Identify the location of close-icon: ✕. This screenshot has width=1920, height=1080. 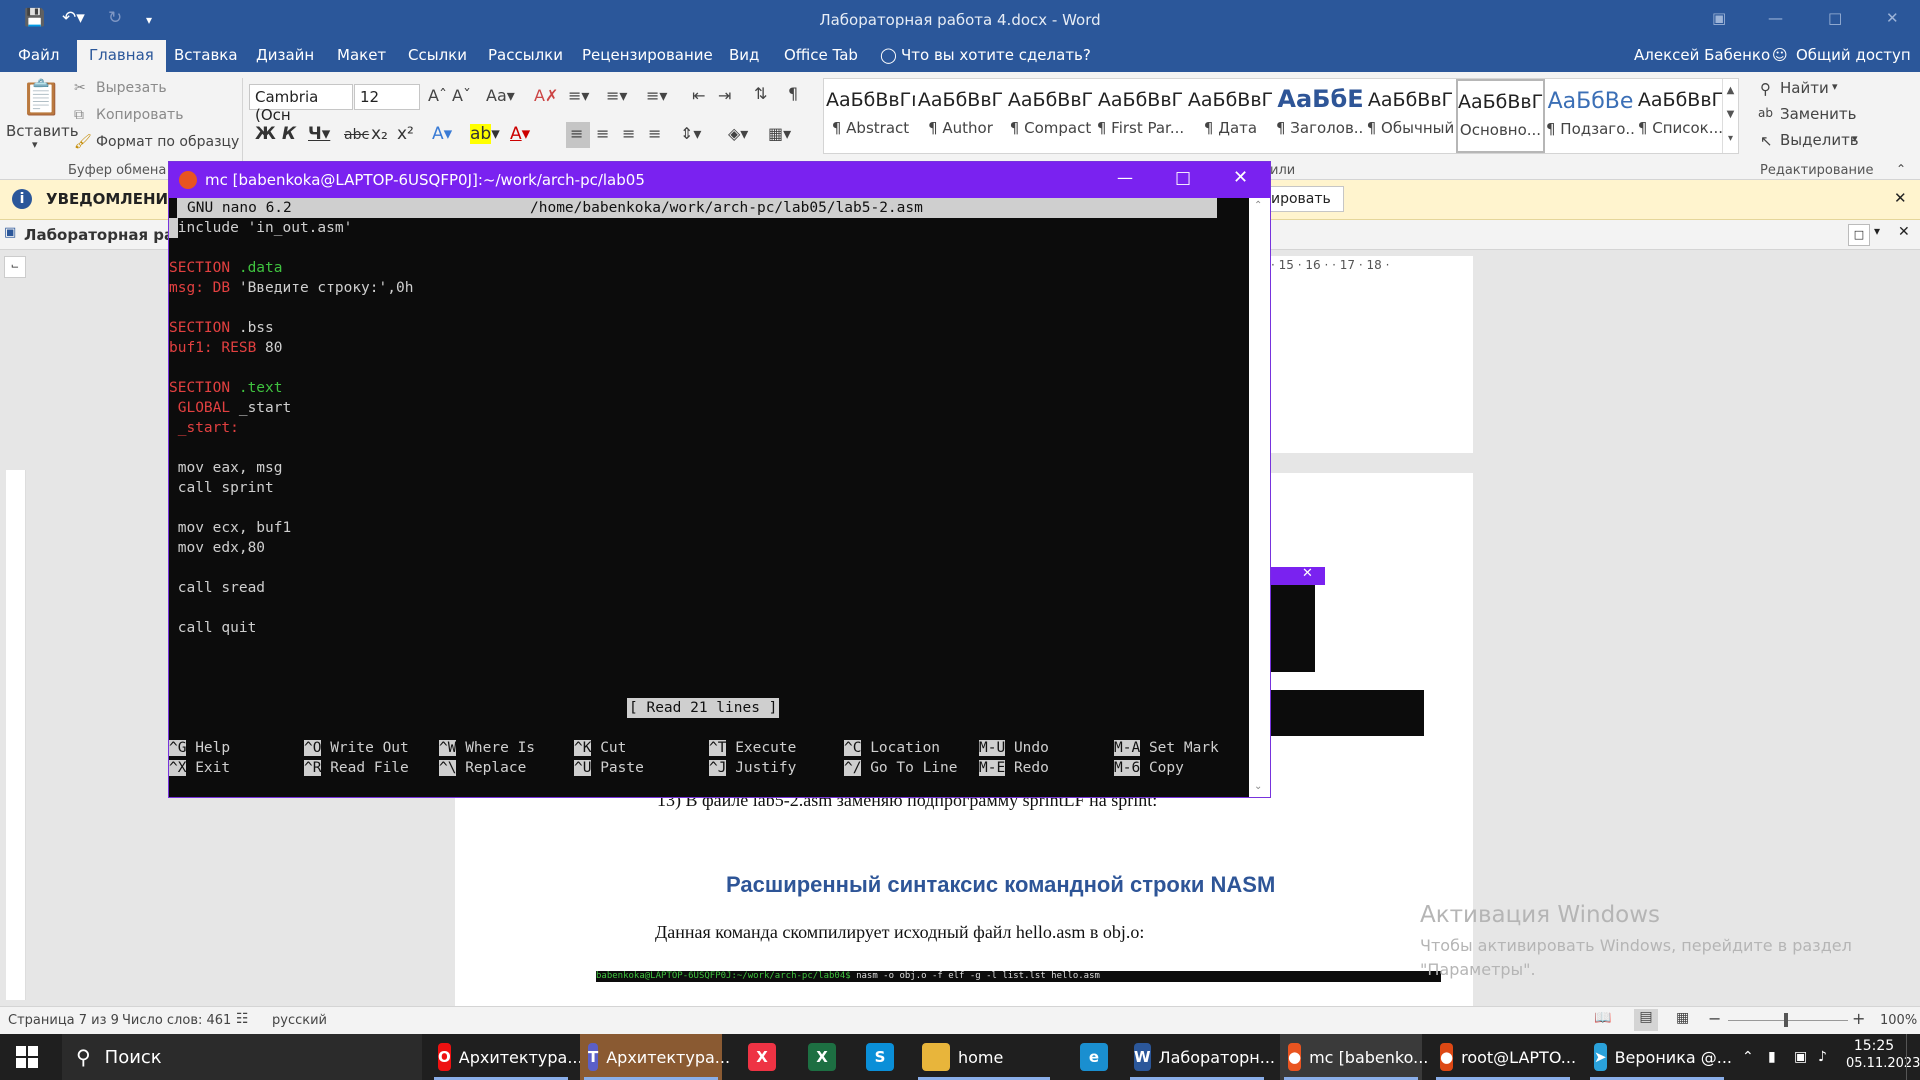
(1892, 18).